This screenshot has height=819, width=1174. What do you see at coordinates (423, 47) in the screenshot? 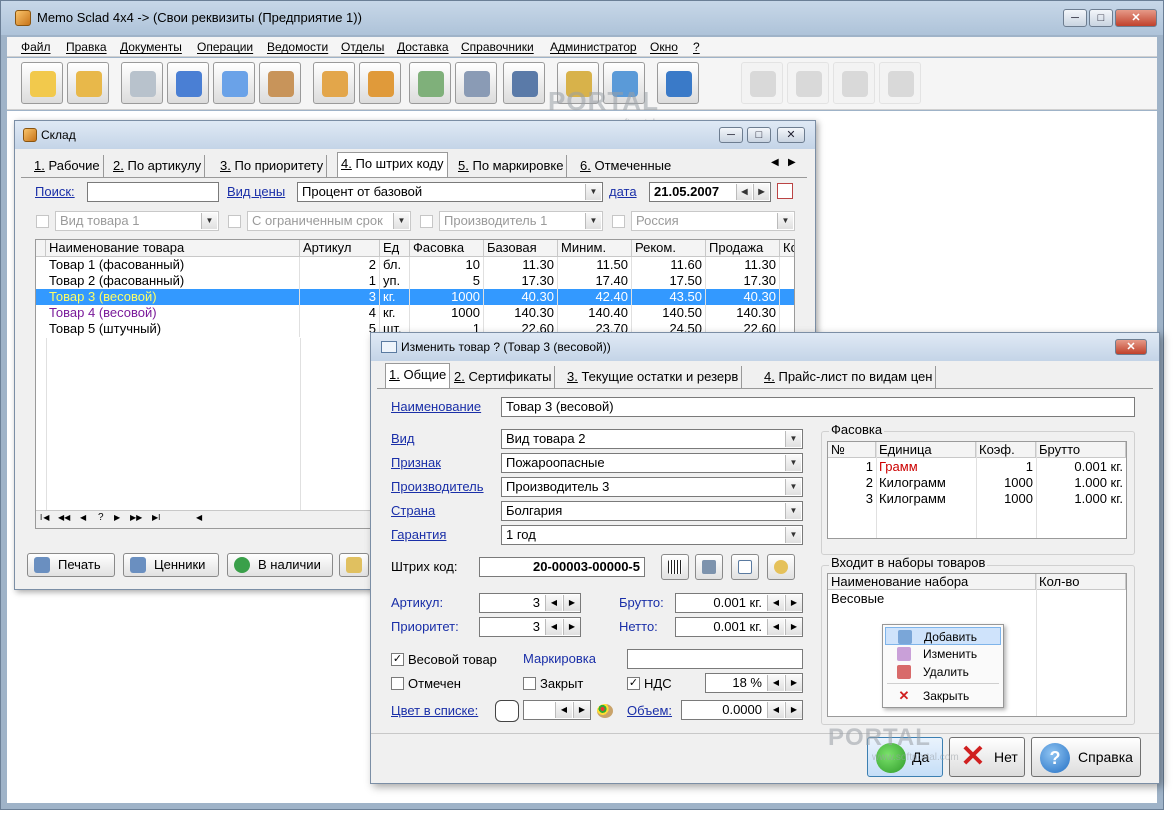
I see `menu-delivery: Доставка` at bounding box center [423, 47].